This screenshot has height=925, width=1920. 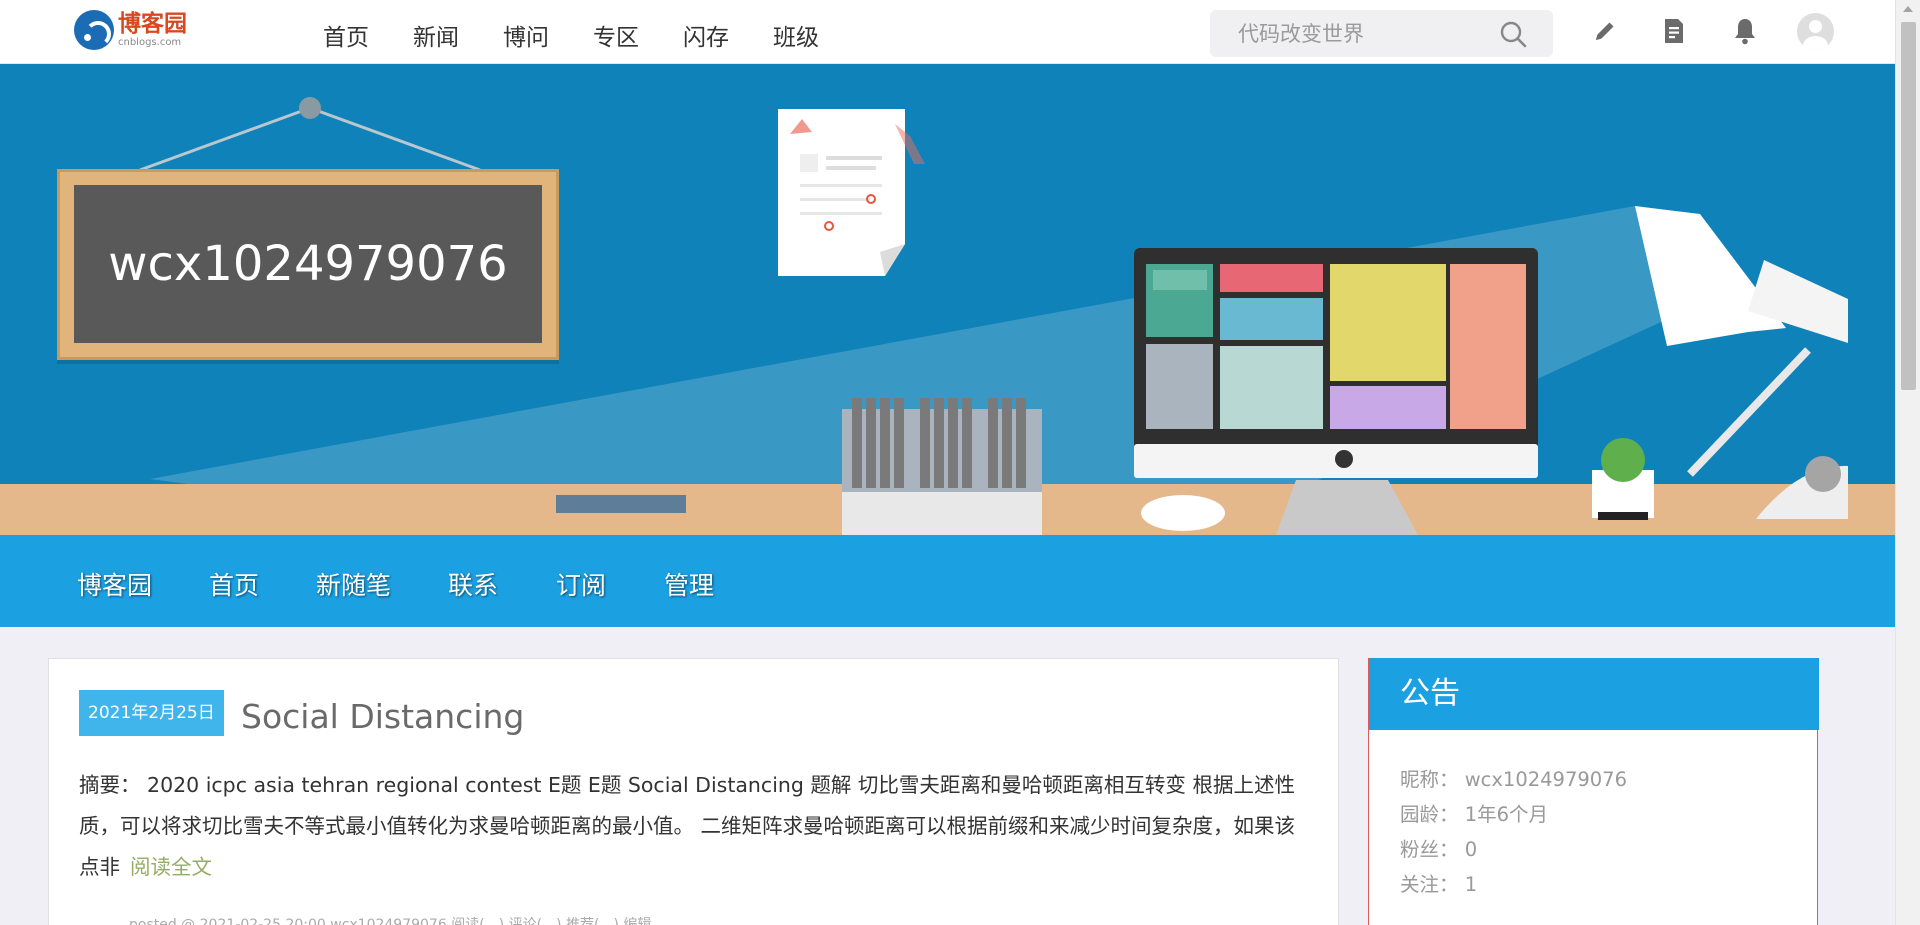 What do you see at coordinates (114, 584) in the screenshot?
I see `blog-nav-cnblogs: 博客园` at bounding box center [114, 584].